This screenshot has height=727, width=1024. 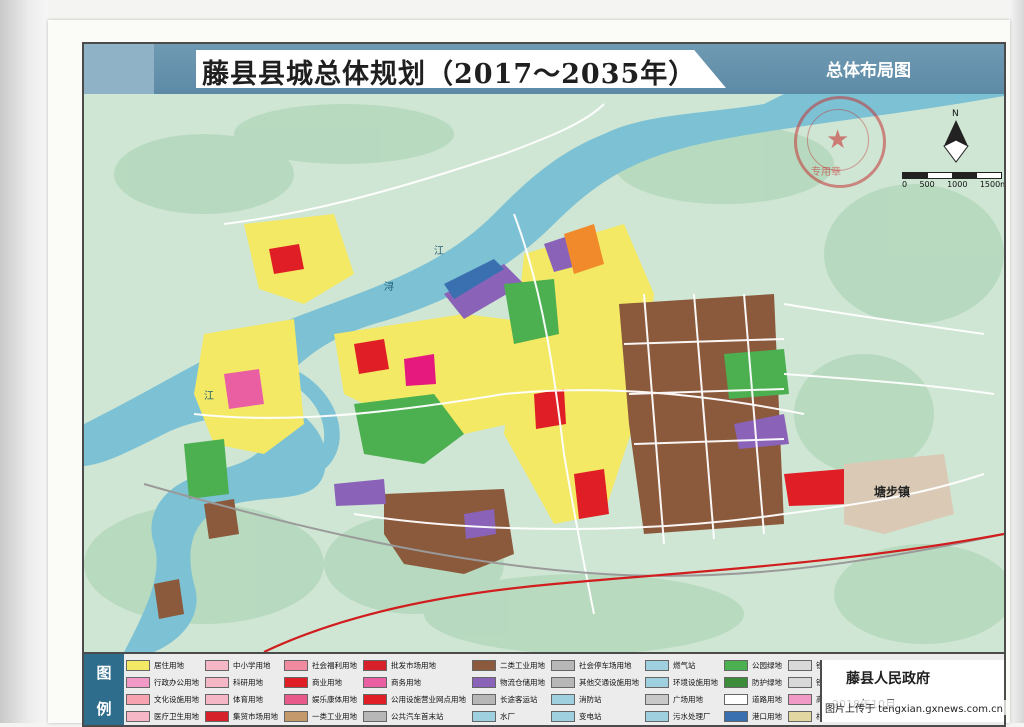 I want to click on legend-label: 文化设施用地, so click(x=176, y=699).